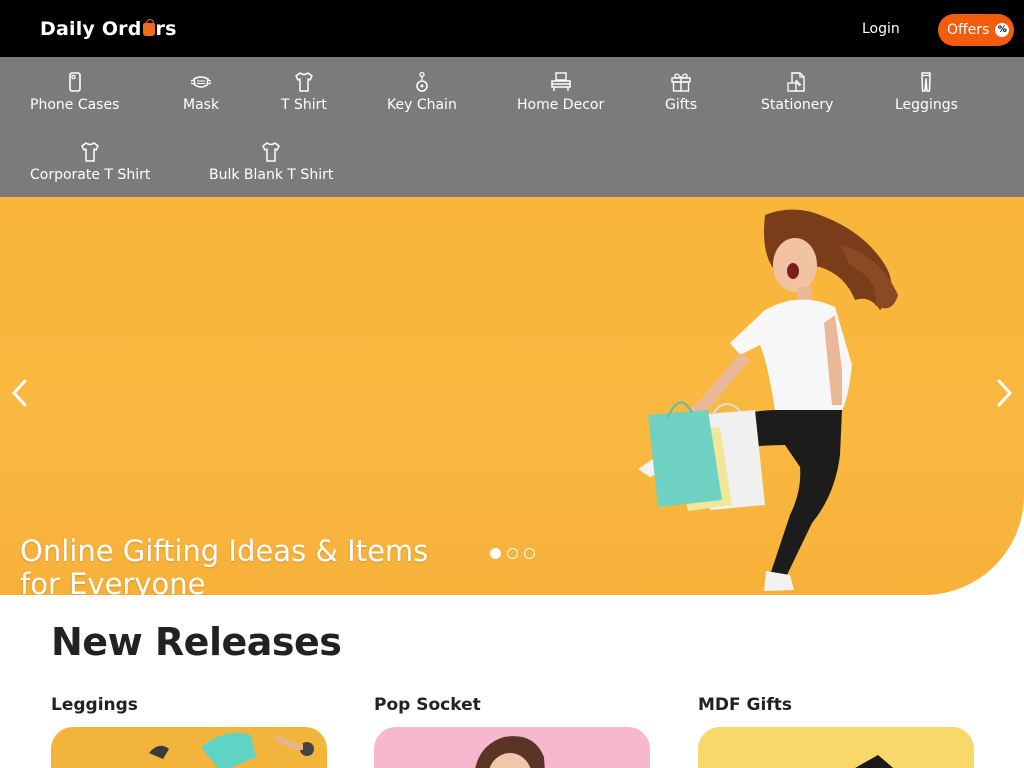  I want to click on stationery-icon, so click(796, 82).